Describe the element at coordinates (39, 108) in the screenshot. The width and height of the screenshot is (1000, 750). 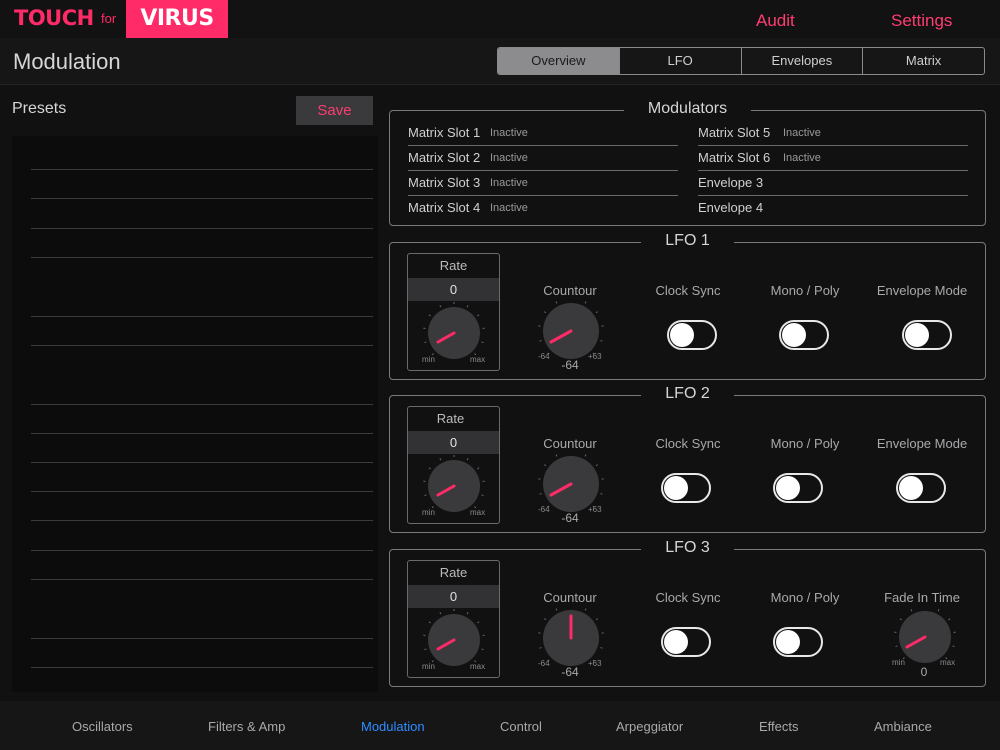
I see `presets-title: Presets` at that location.